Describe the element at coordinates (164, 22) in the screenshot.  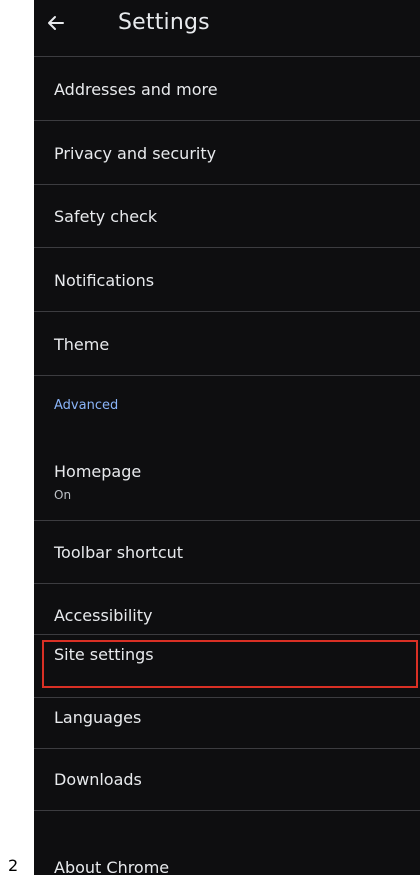
I see `page-title: Settings` at that location.